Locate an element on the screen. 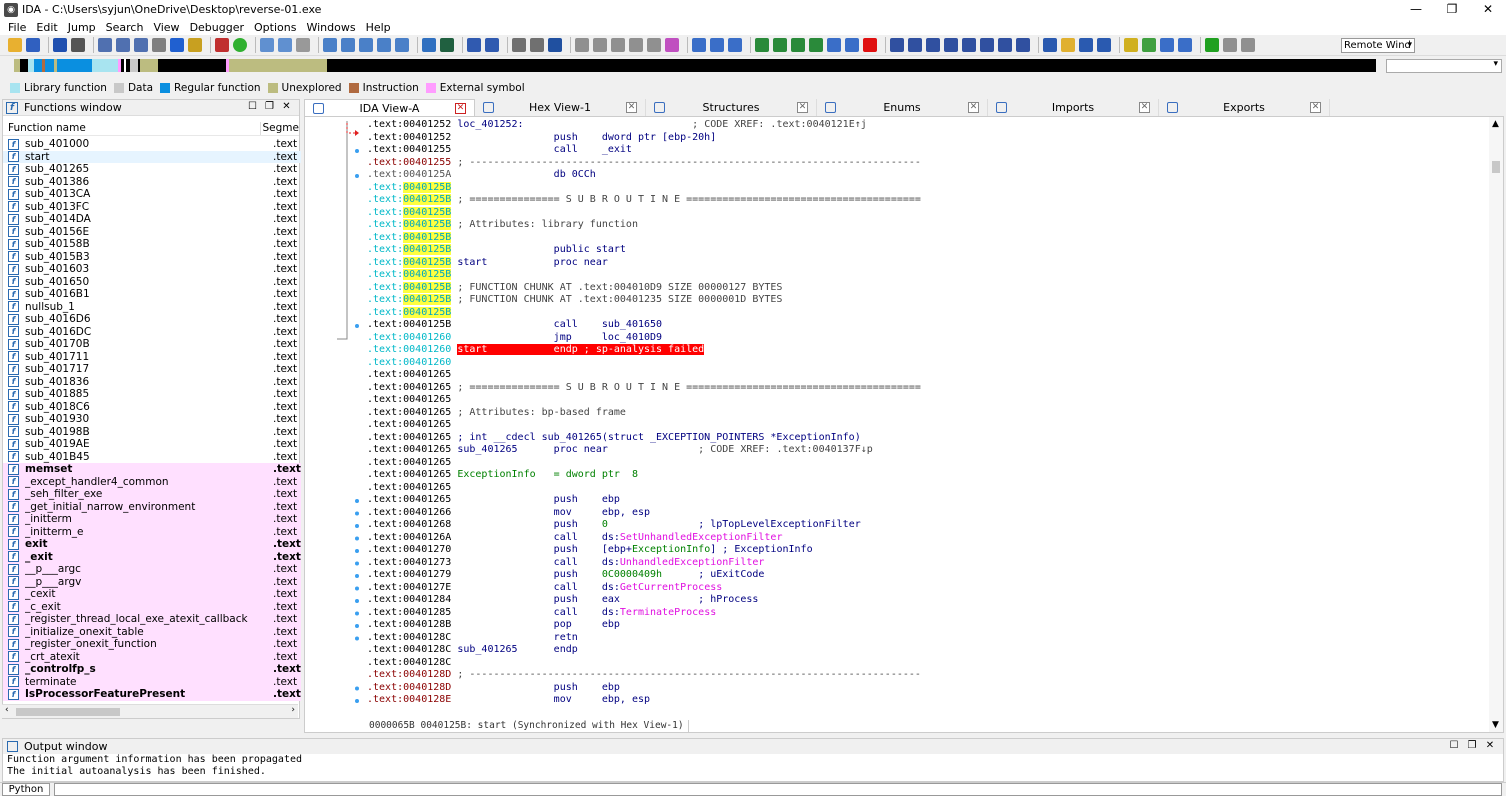  hex-icon is located at coordinates (492, 45).